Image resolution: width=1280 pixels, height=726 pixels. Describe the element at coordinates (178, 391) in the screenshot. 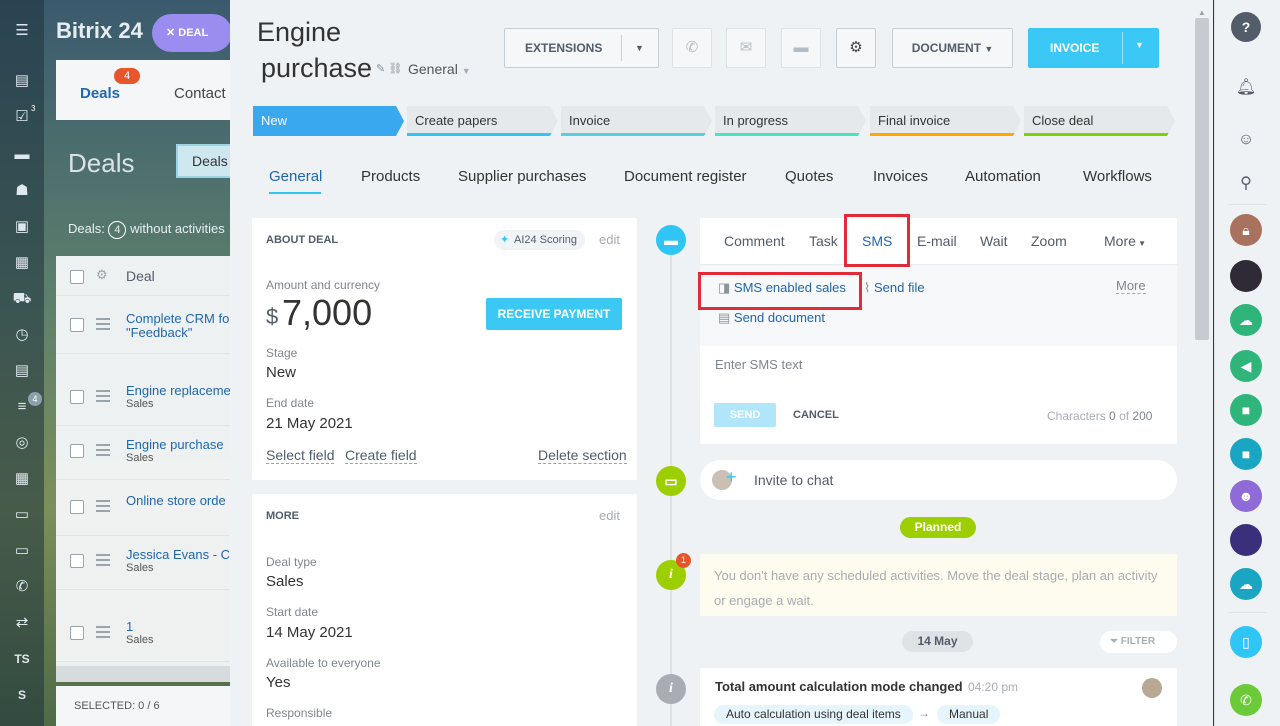

I see `row-title: Engine replaceme` at that location.